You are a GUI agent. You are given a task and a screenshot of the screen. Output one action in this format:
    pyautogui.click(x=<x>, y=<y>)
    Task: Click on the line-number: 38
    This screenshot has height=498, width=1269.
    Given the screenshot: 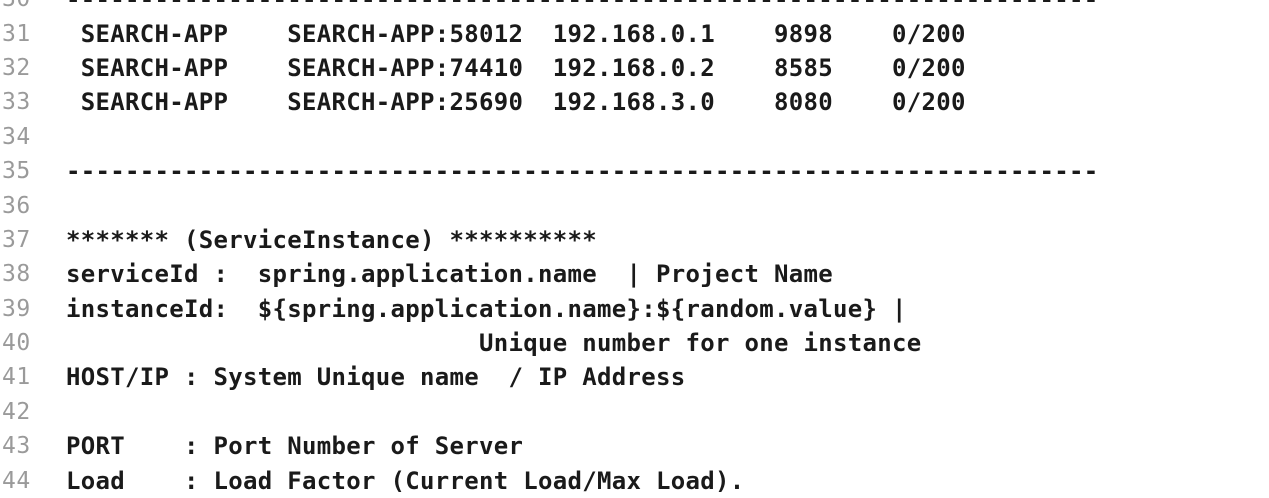 What is the action you would take?
    pyautogui.click(x=16, y=274)
    